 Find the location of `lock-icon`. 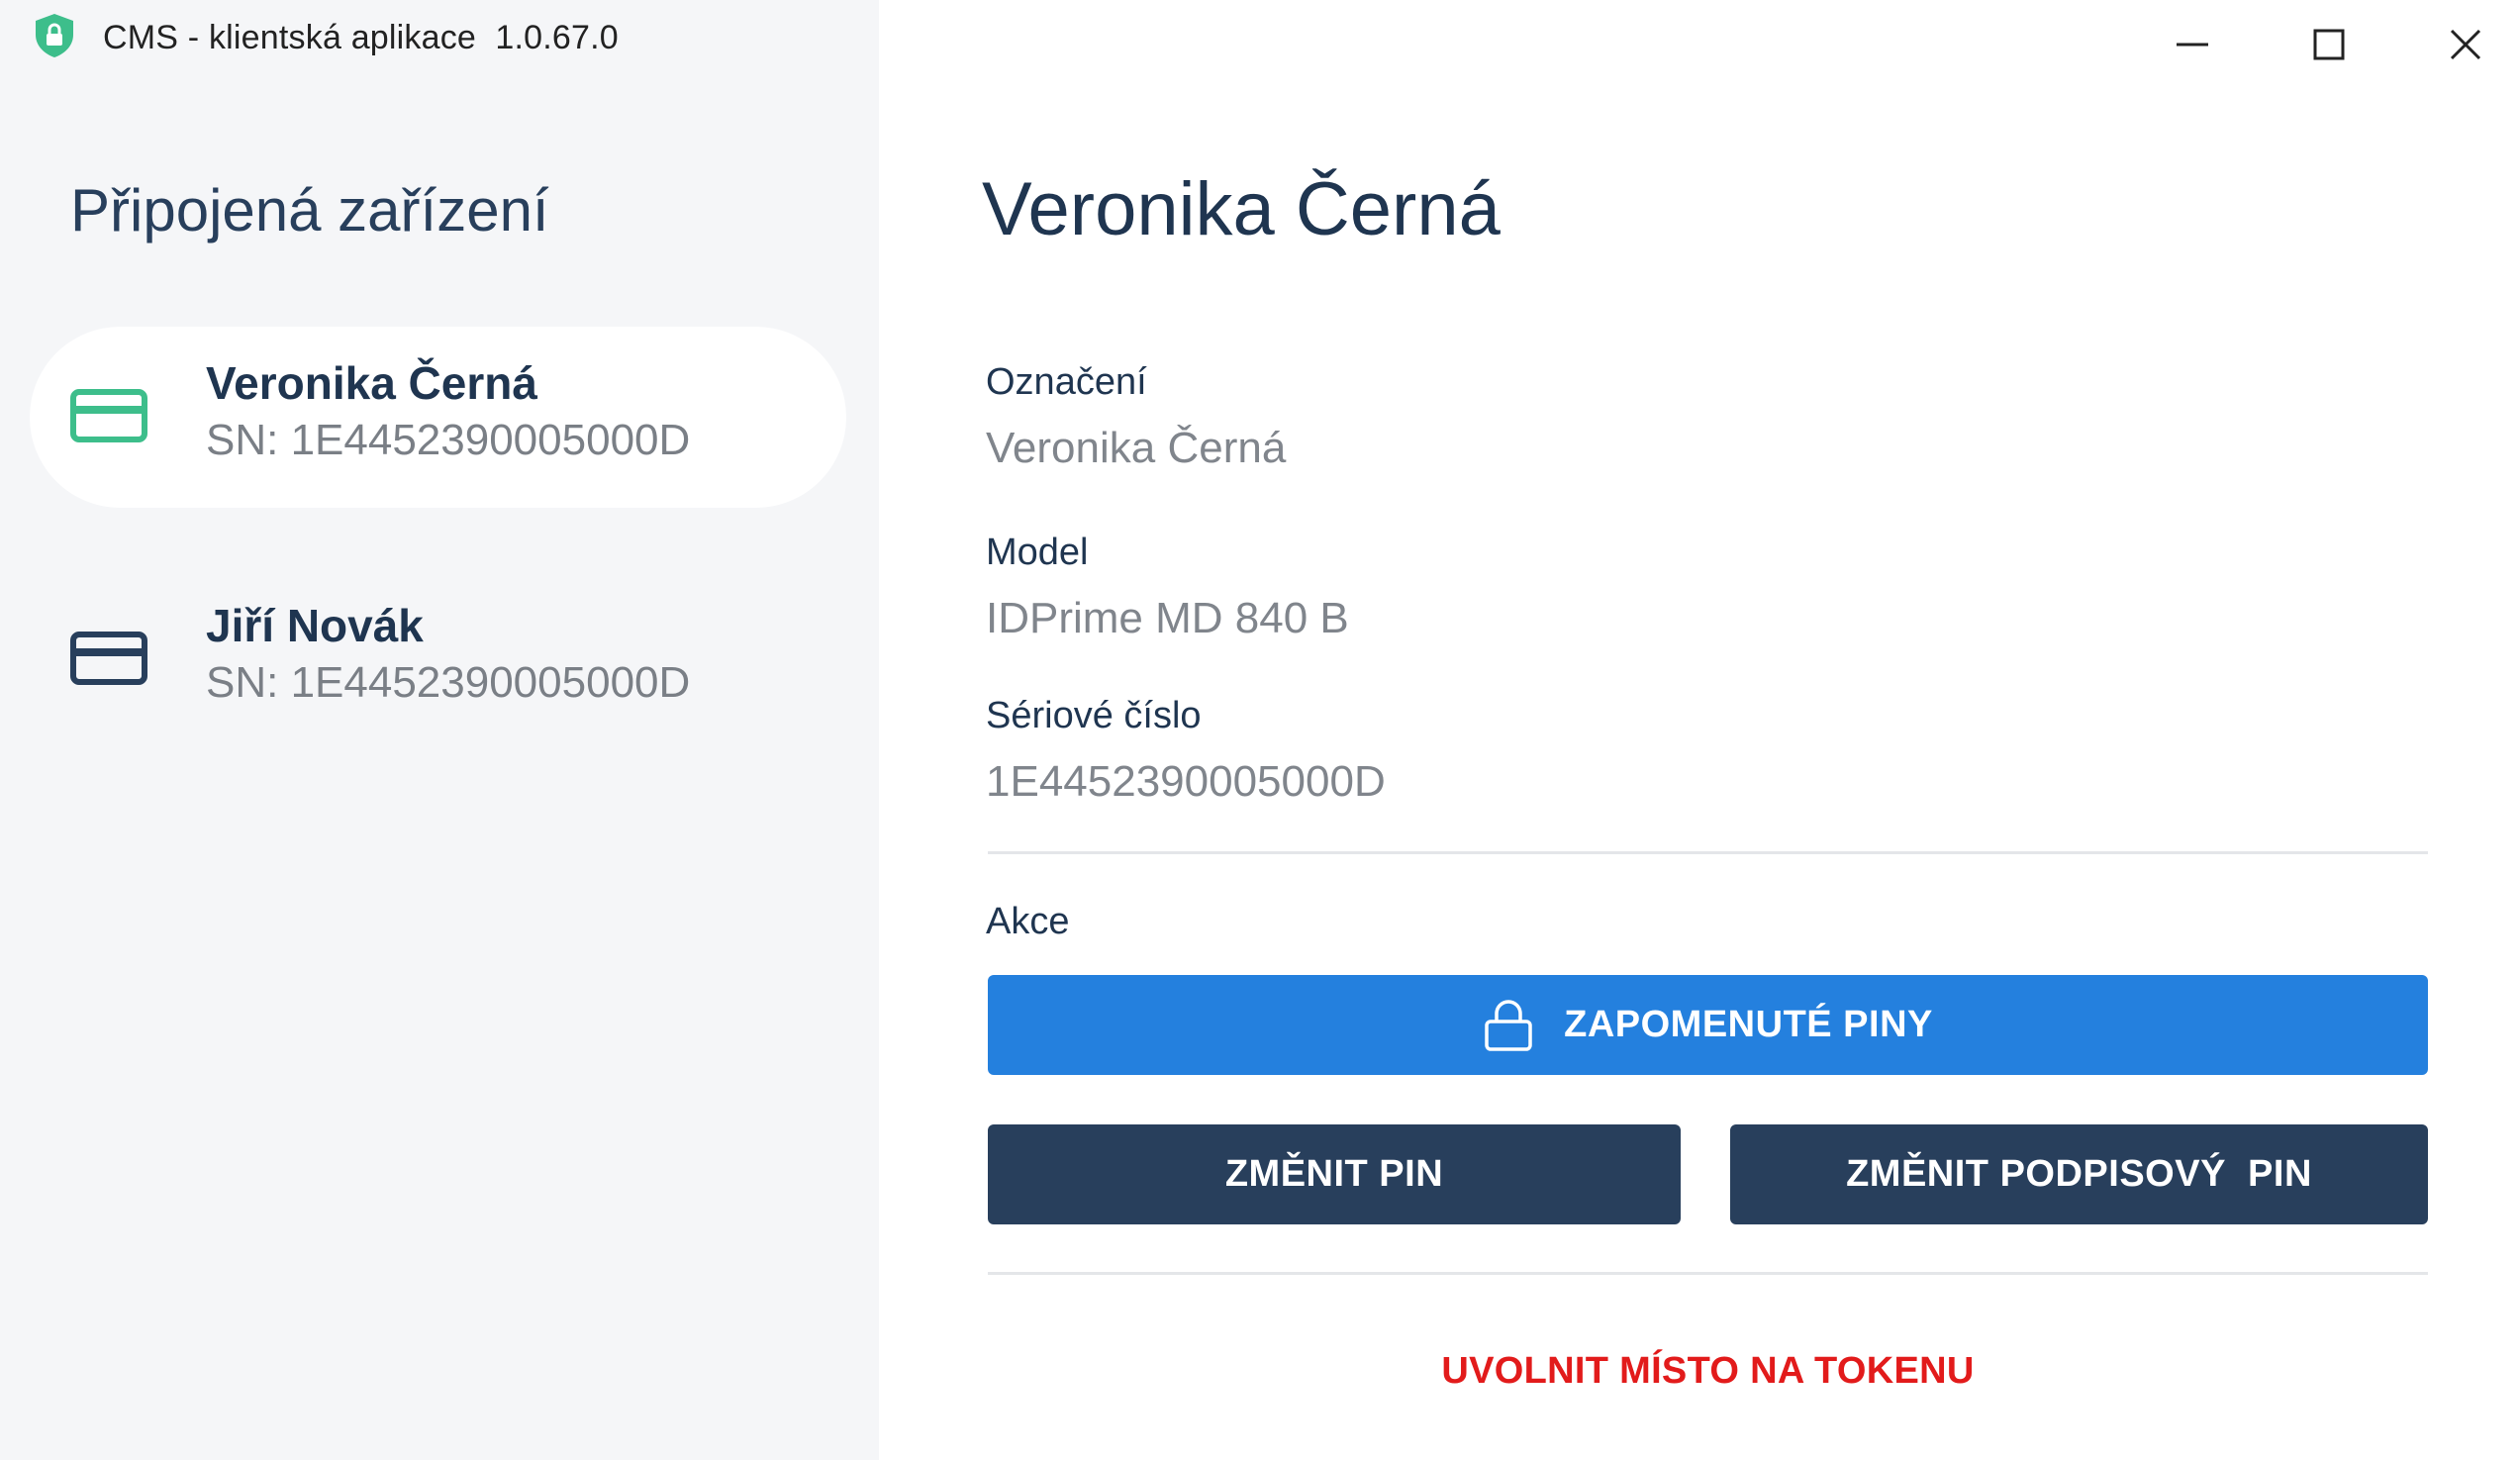

lock-icon is located at coordinates (1508, 1025).